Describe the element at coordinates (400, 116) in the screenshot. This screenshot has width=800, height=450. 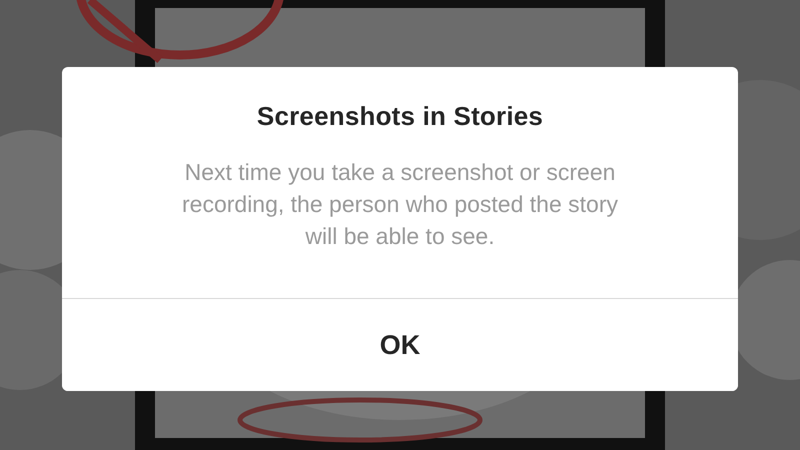
I see `dialog-title: Screenshots in Stories` at that location.